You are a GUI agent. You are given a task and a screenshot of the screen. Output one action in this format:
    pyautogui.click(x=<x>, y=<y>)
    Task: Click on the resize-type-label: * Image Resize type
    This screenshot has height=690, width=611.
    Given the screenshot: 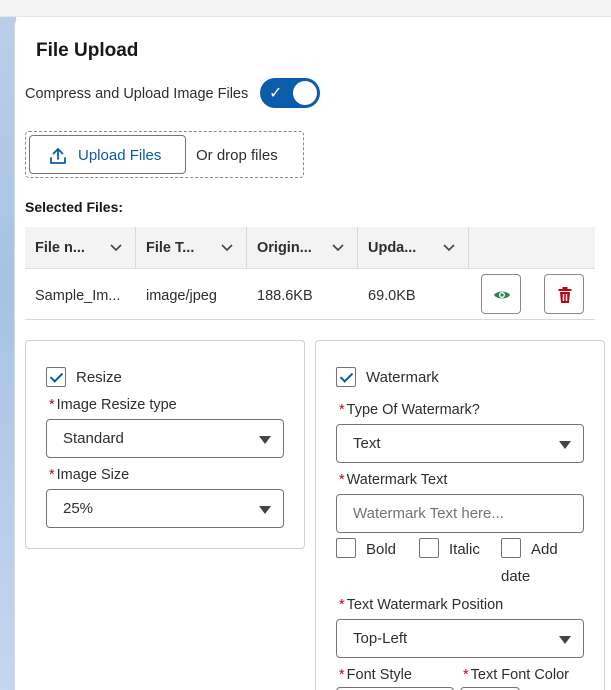 What is the action you would take?
    pyautogui.click(x=113, y=405)
    